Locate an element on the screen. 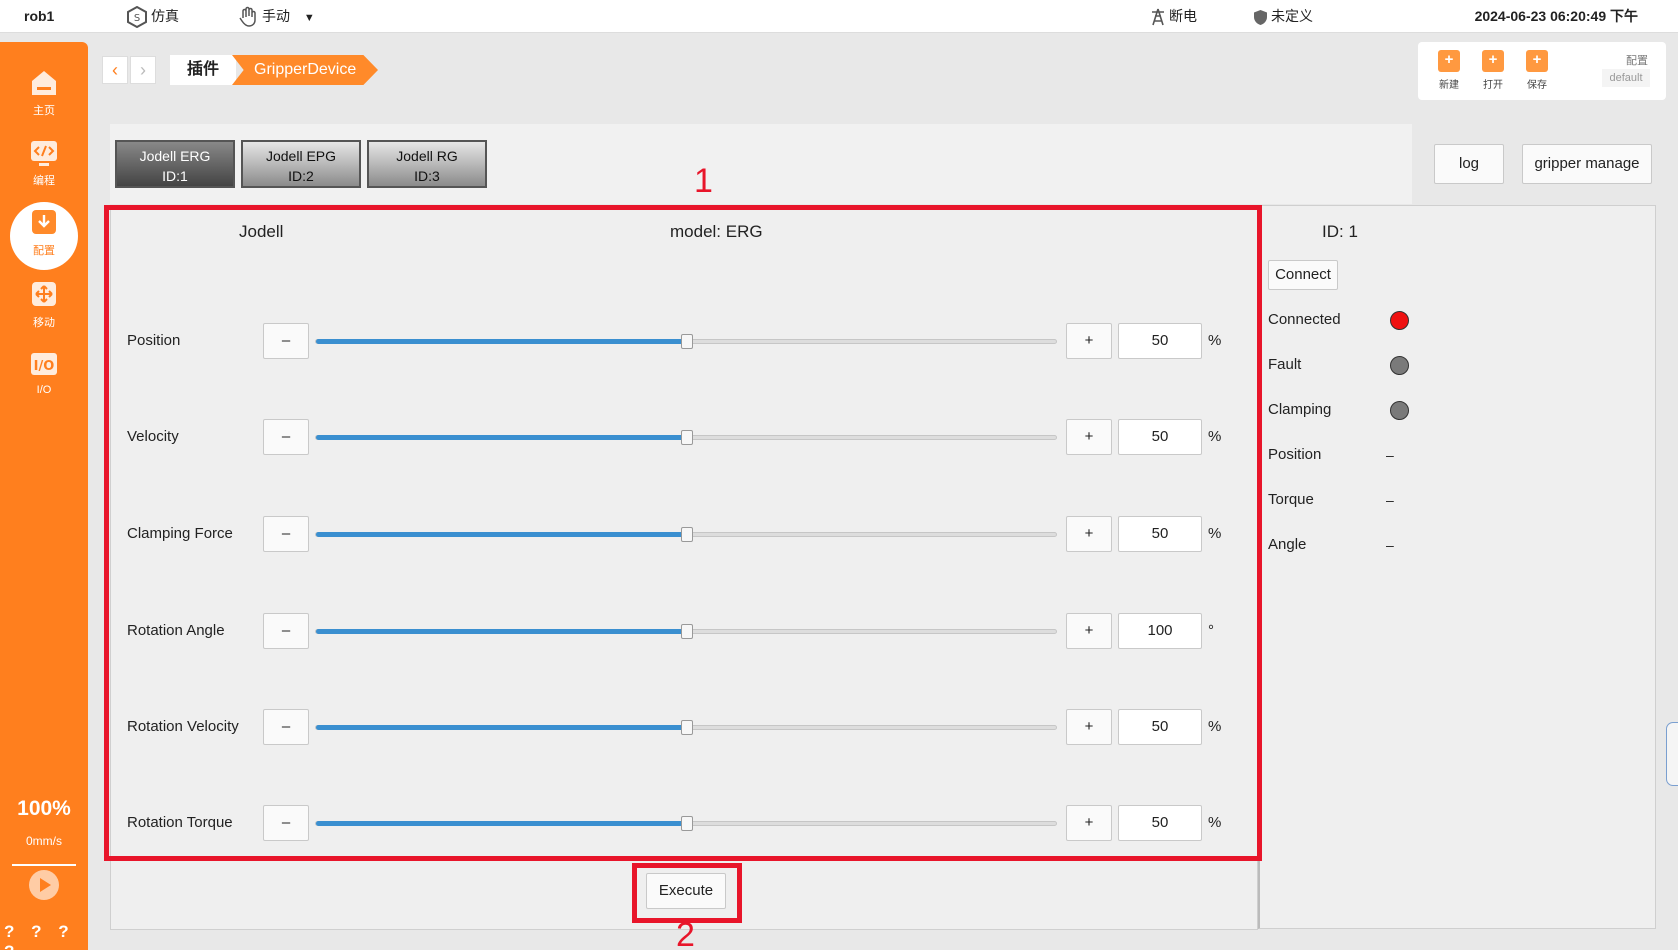  status-marks: ? ? ? ? is located at coordinates (39, 936).